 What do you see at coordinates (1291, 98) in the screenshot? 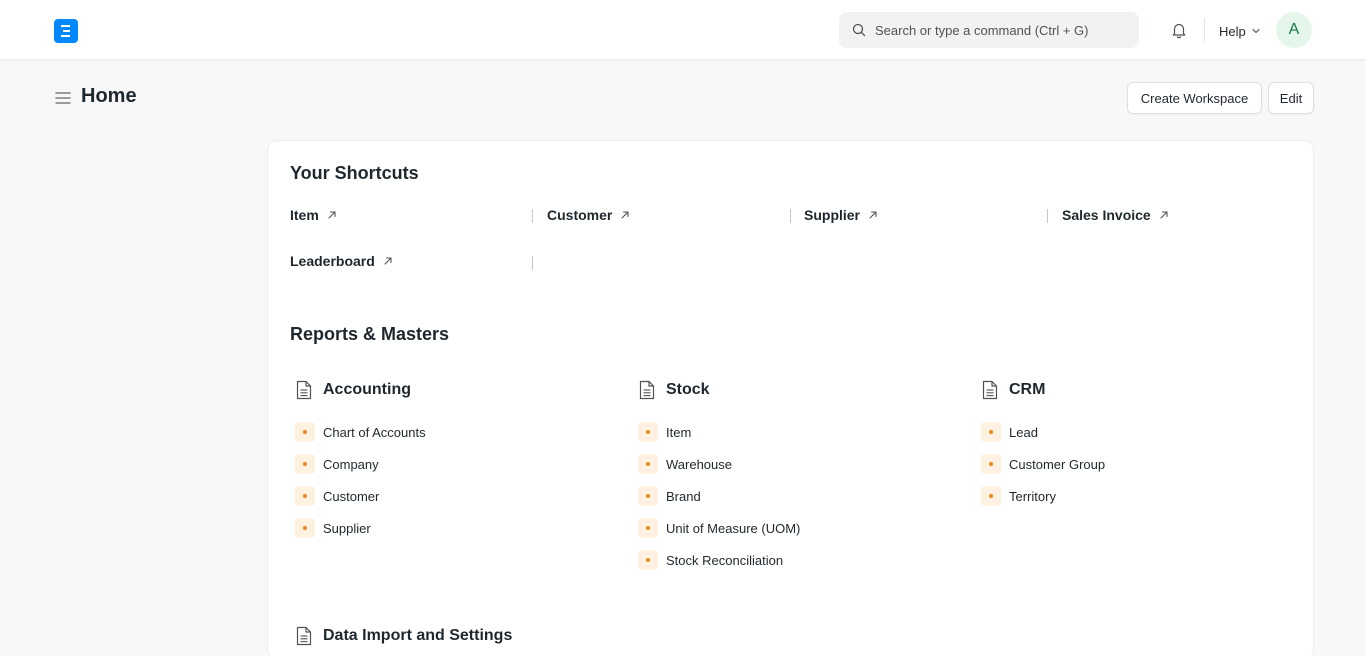
I see `edit-button: Edit` at bounding box center [1291, 98].